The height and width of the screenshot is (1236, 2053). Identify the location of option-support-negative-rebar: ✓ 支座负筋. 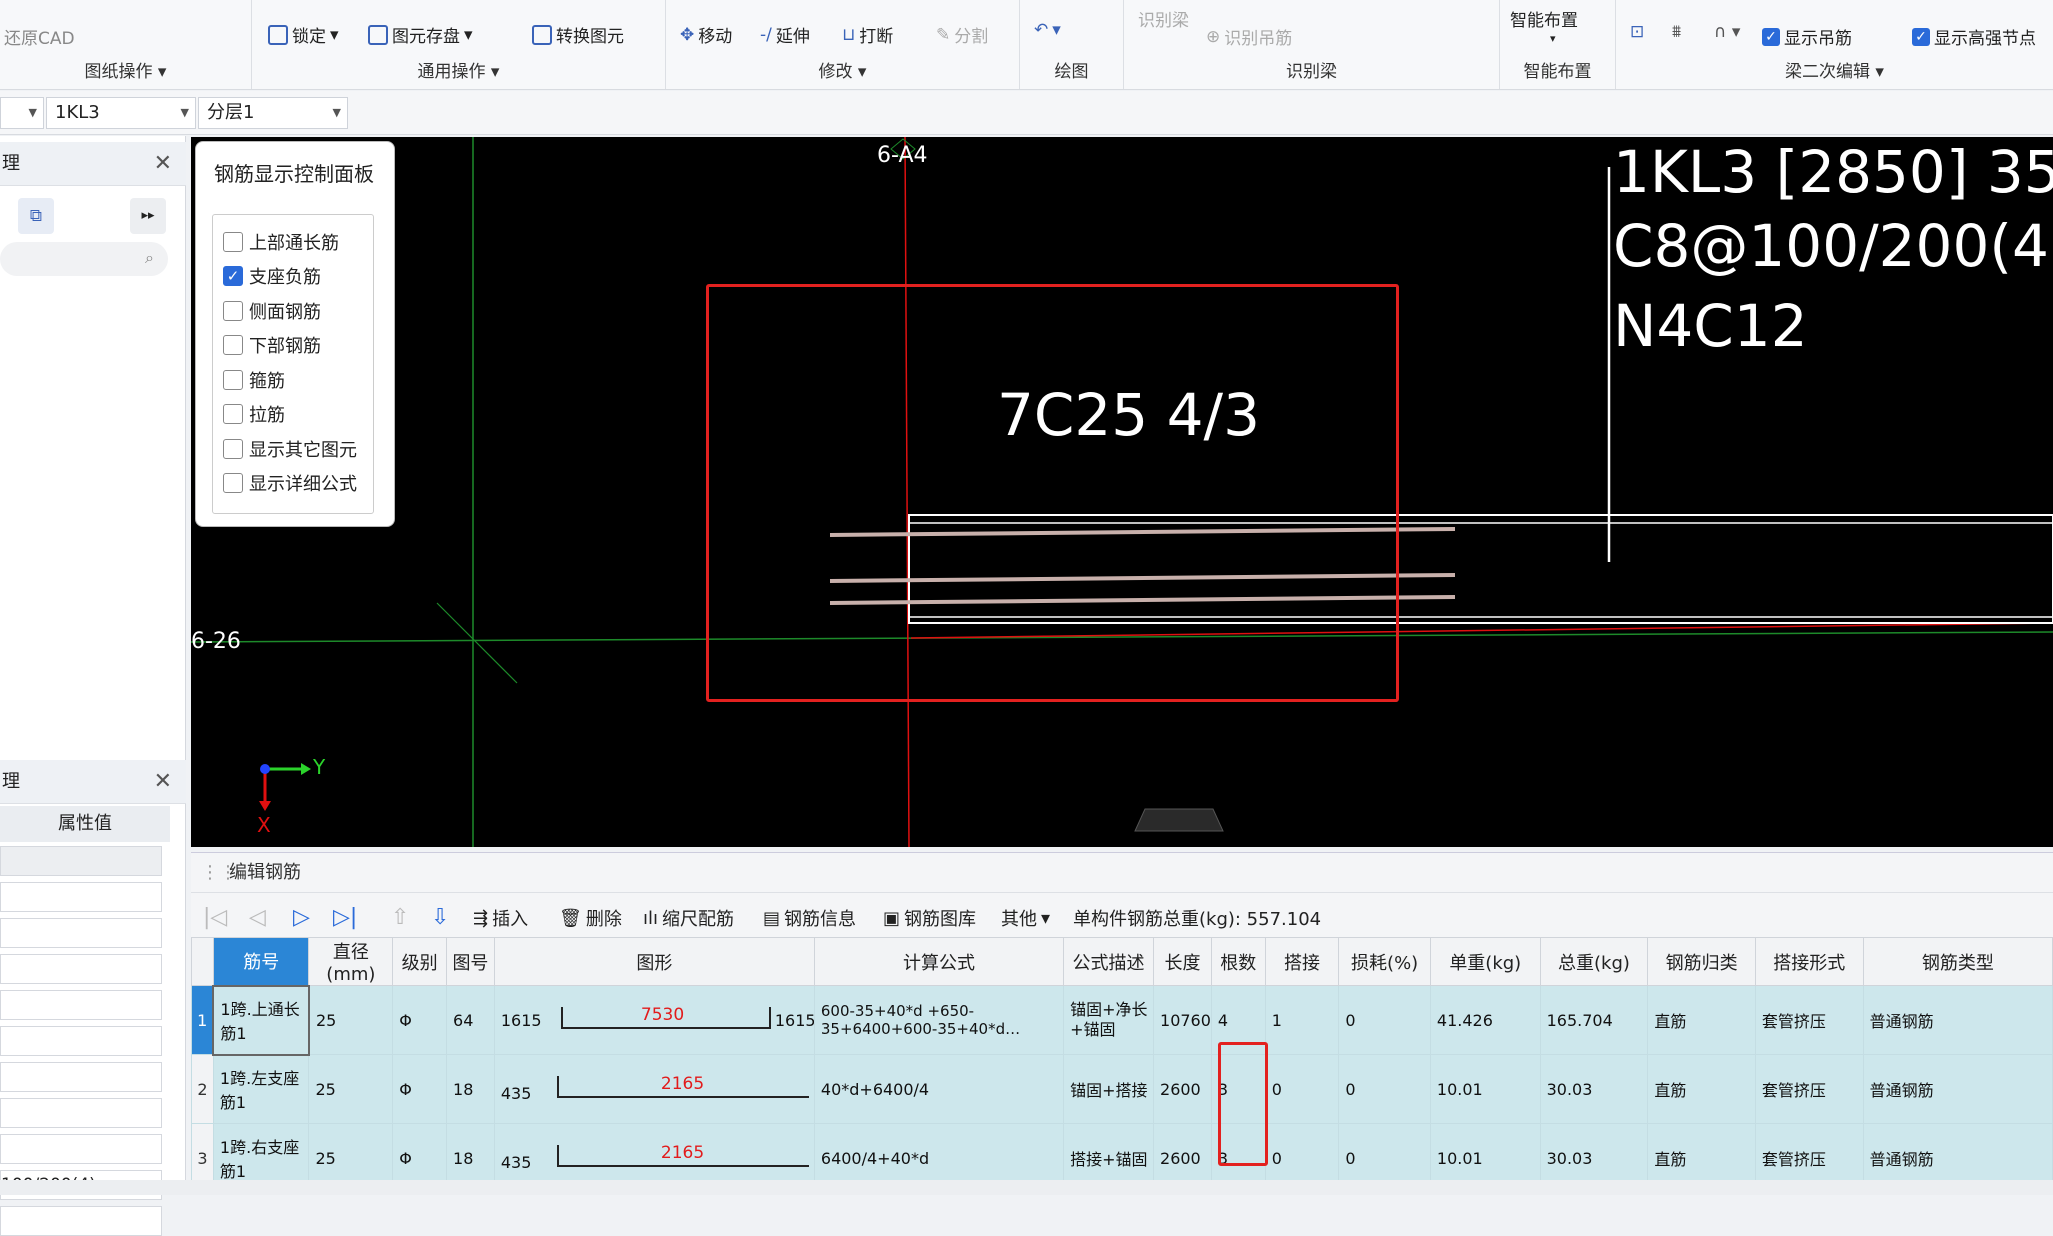
(272, 276).